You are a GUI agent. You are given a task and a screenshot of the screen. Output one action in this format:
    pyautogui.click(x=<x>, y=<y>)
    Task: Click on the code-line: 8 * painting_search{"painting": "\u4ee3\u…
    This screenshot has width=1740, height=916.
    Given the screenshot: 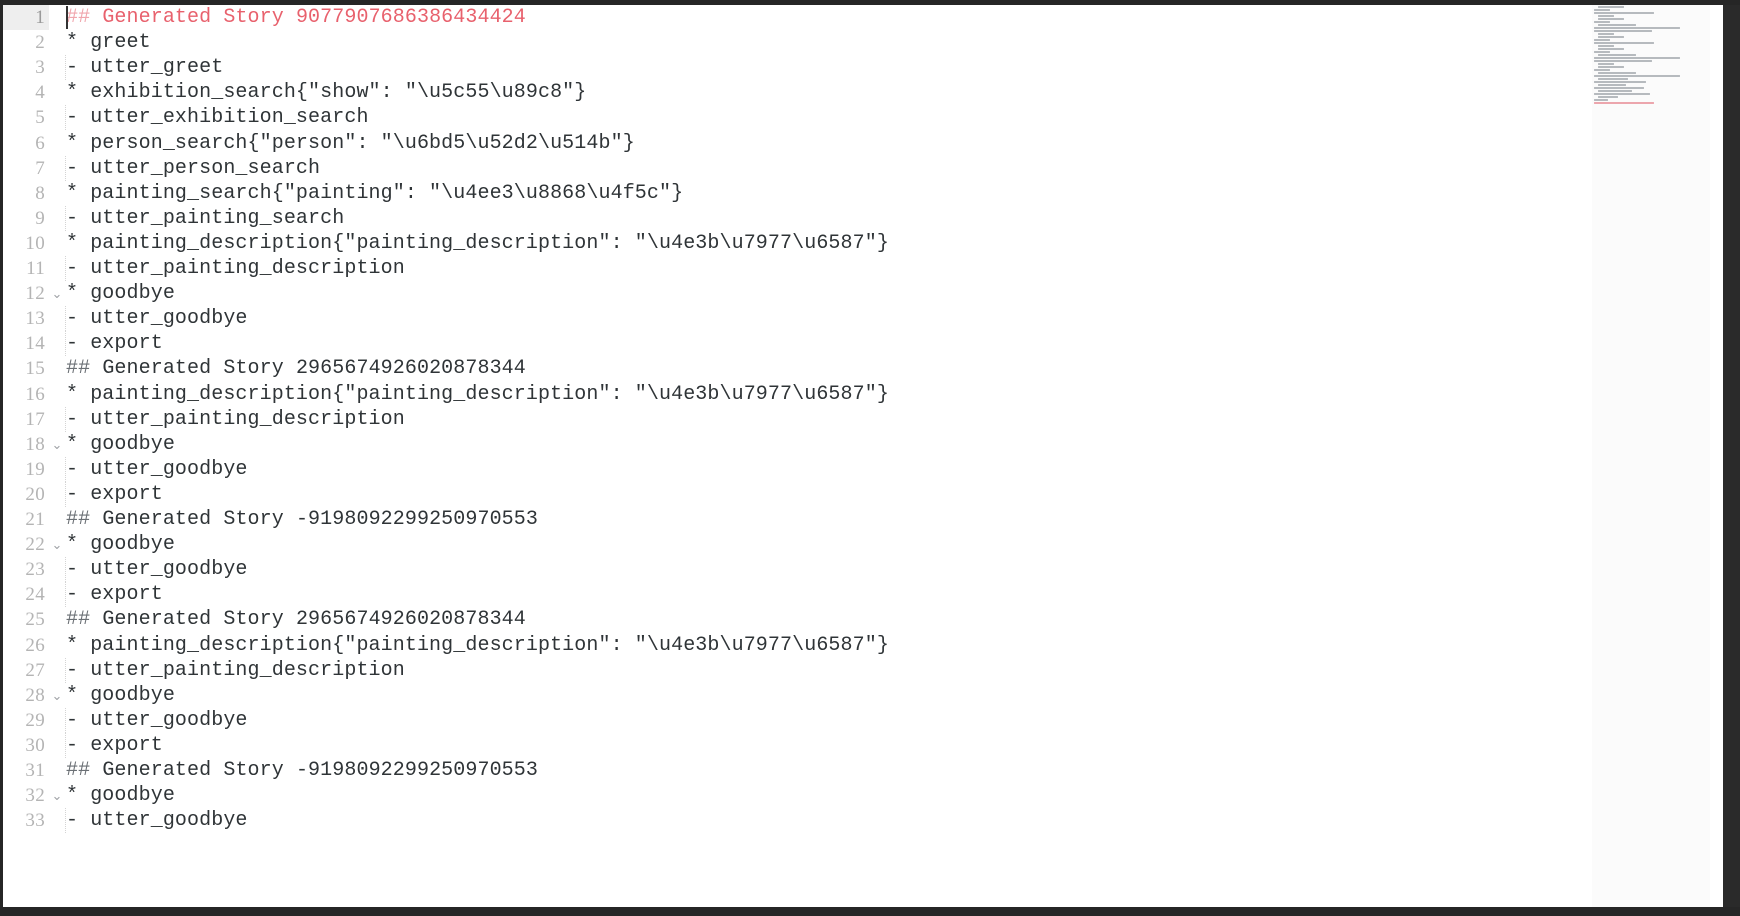 What is the action you would take?
    pyautogui.click(x=793, y=193)
    